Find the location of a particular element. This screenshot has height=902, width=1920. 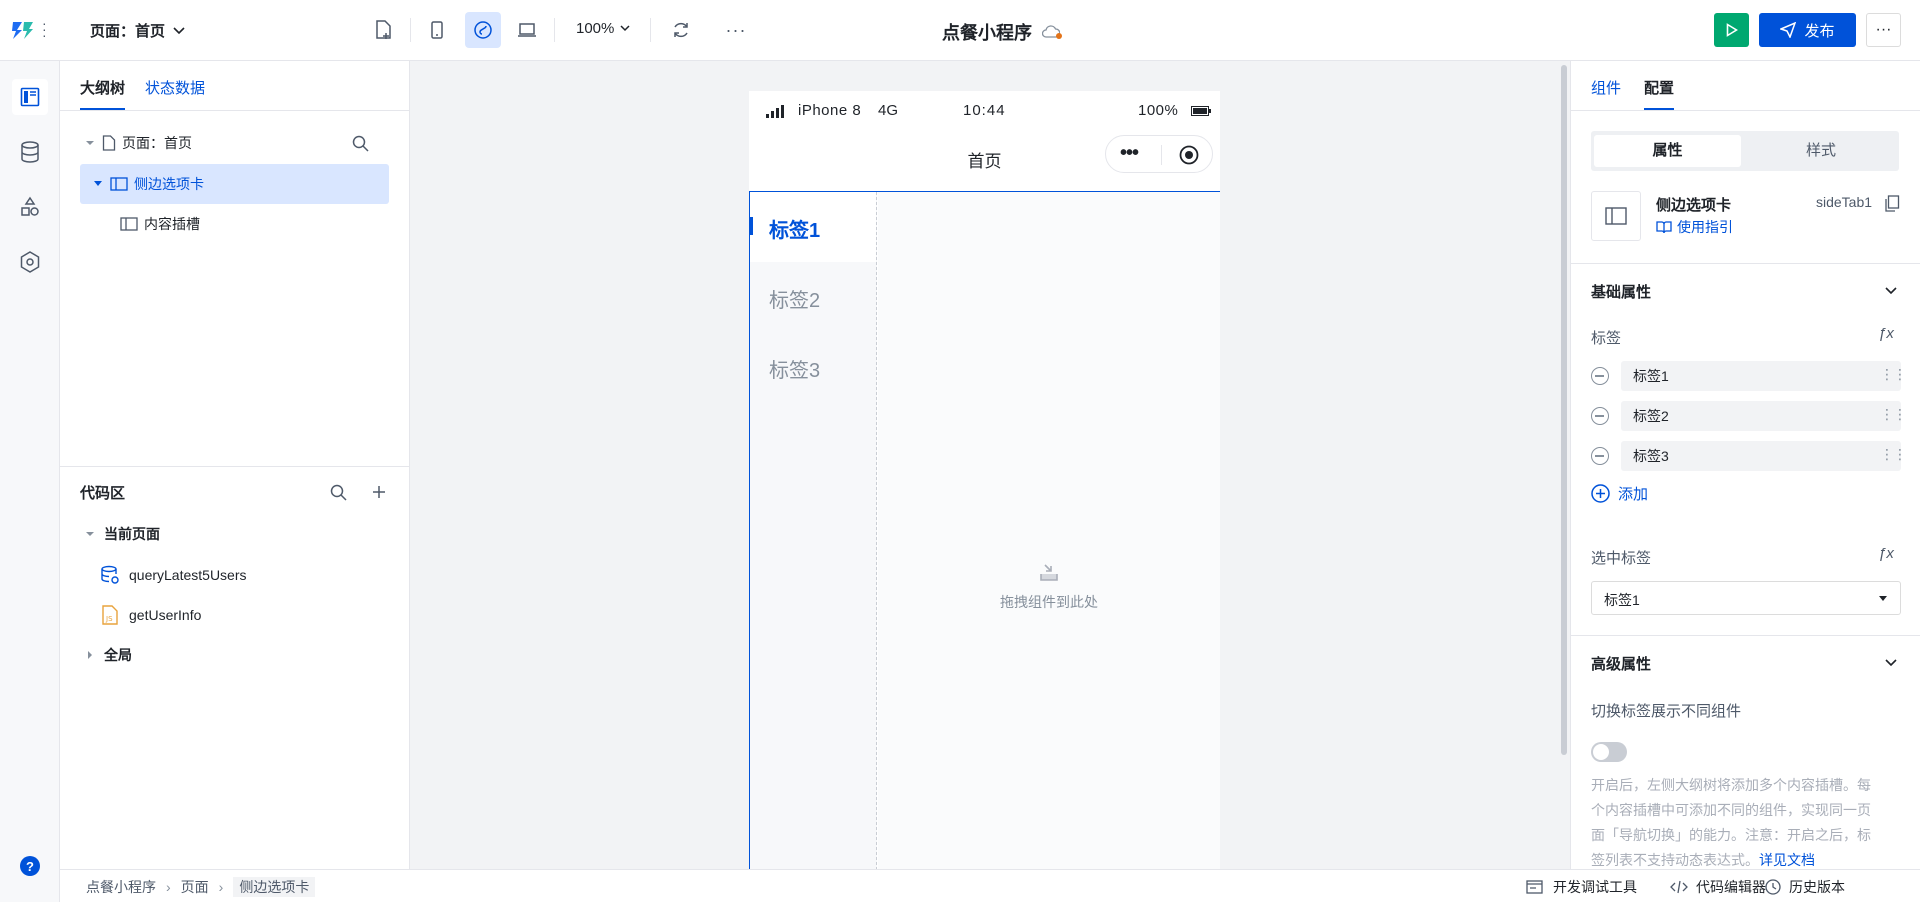

components-library-button is located at coordinates (30, 207).